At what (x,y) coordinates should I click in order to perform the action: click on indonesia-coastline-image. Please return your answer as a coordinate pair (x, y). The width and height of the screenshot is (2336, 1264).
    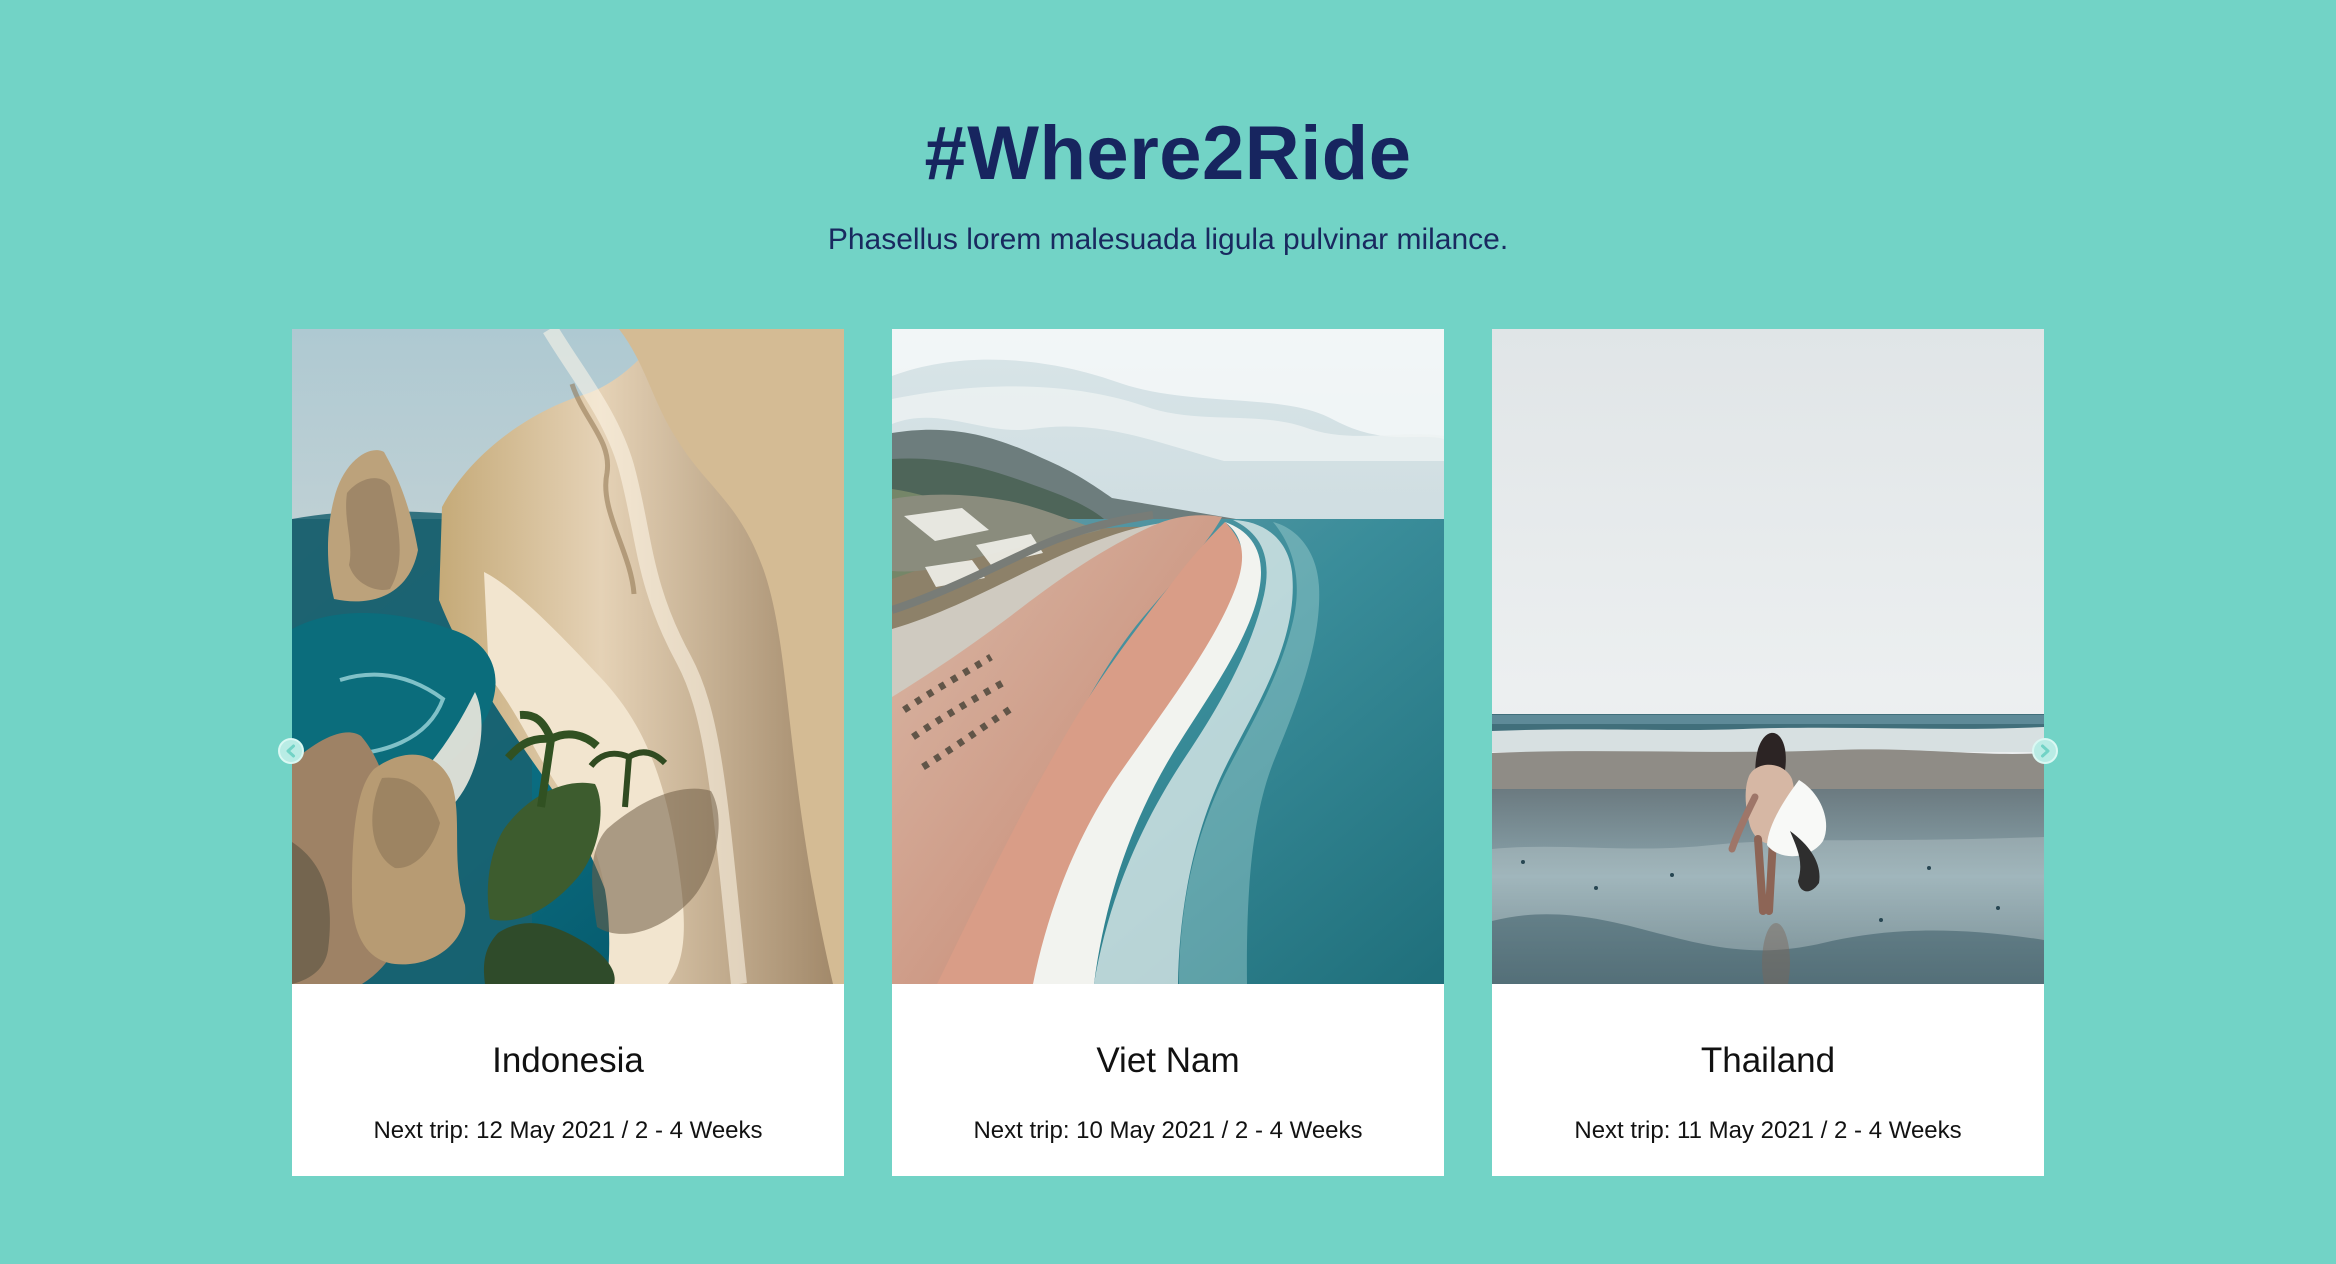
    Looking at the image, I should click on (568, 656).